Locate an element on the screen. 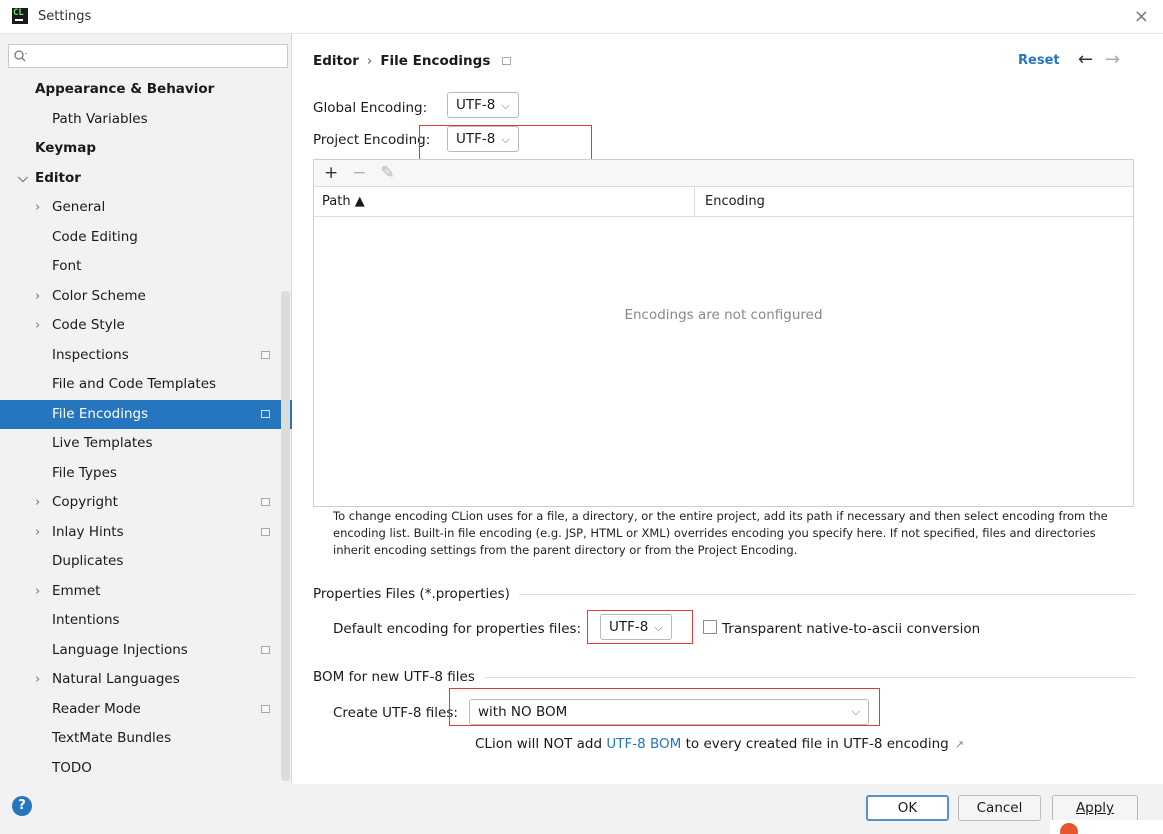 This screenshot has width=1163, height=834. sidebar-item-label: Keymap is located at coordinates (66, 148).